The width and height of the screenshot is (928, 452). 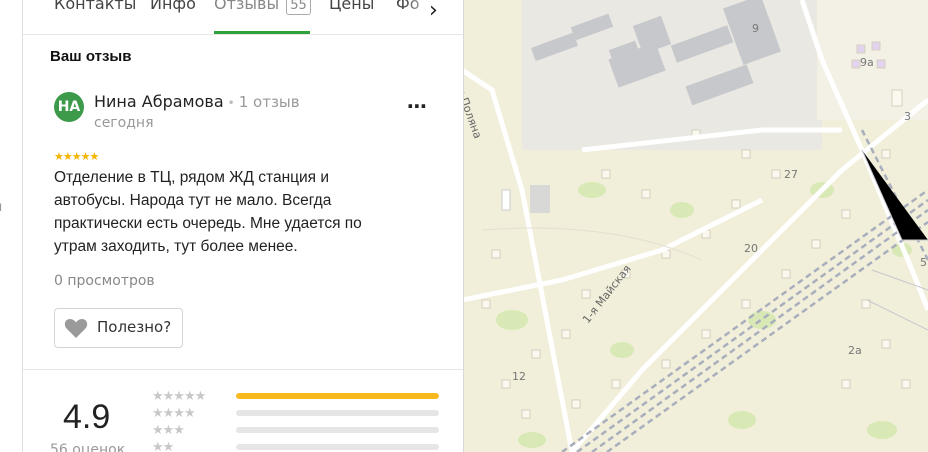 What do you see at coordinates (163, 446) in the screenshot?
I see `distribution-stars: ★★` at bounding box center [163, 446].